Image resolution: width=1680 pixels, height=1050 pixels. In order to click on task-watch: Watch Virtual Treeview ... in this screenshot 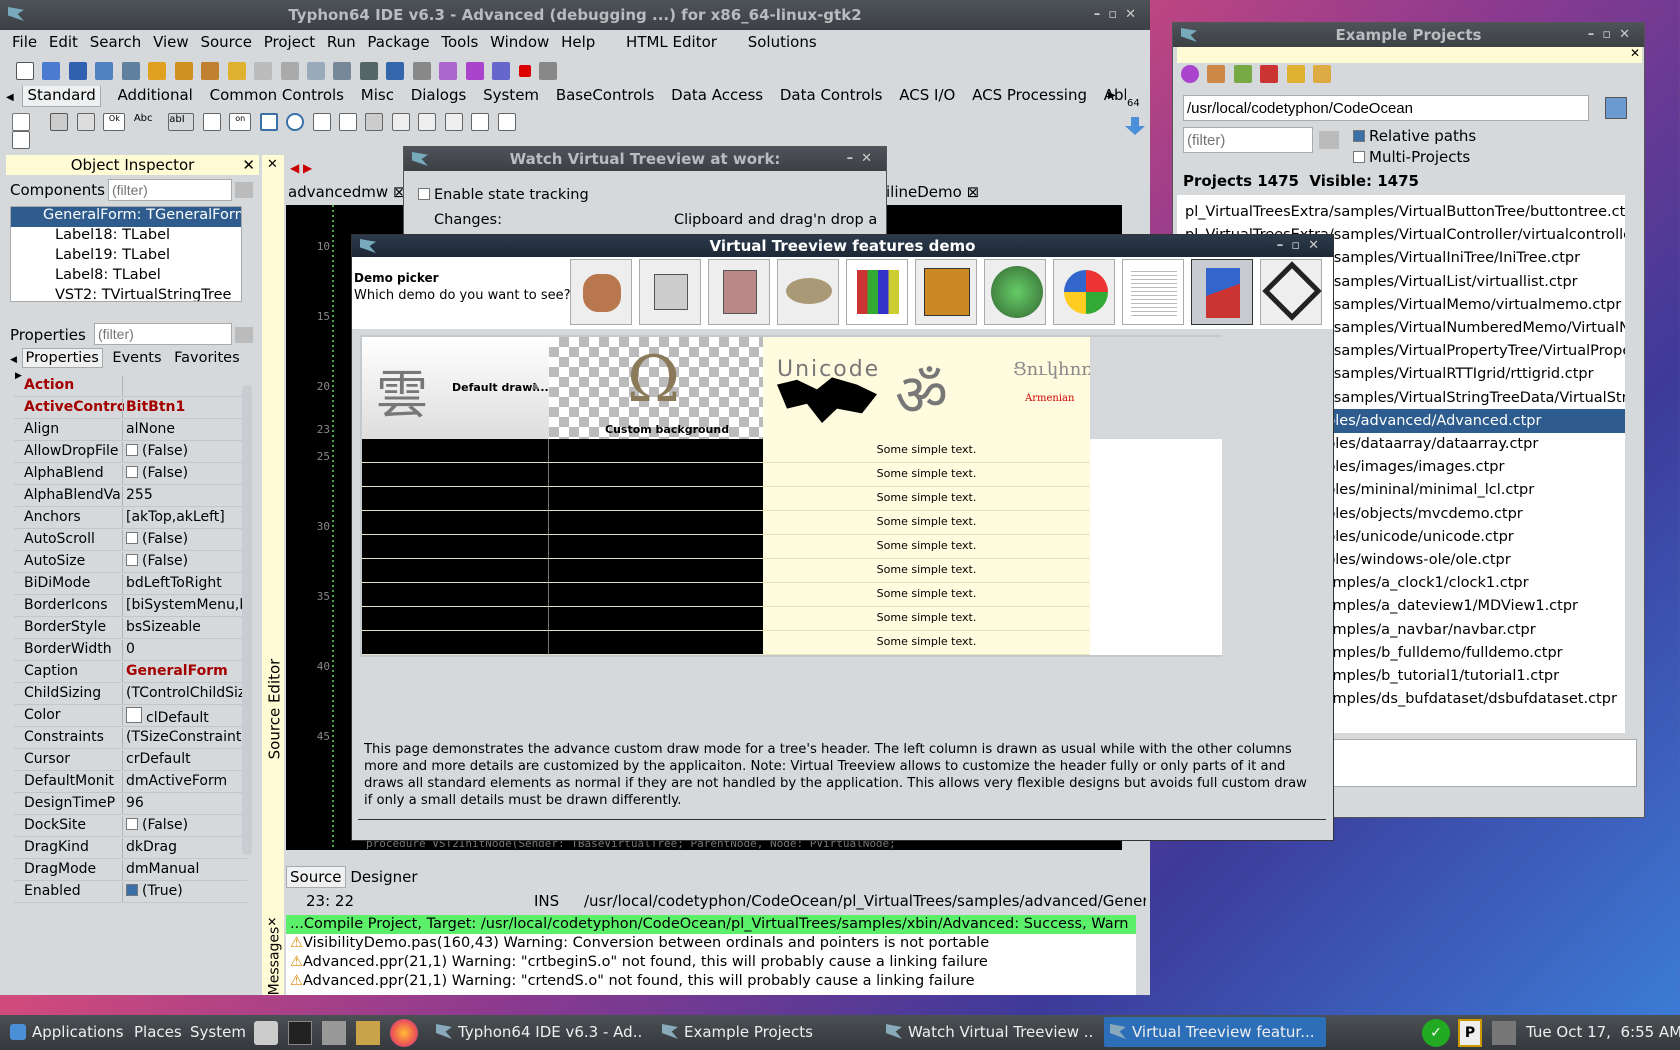, I will do `click(986, 1032)`.